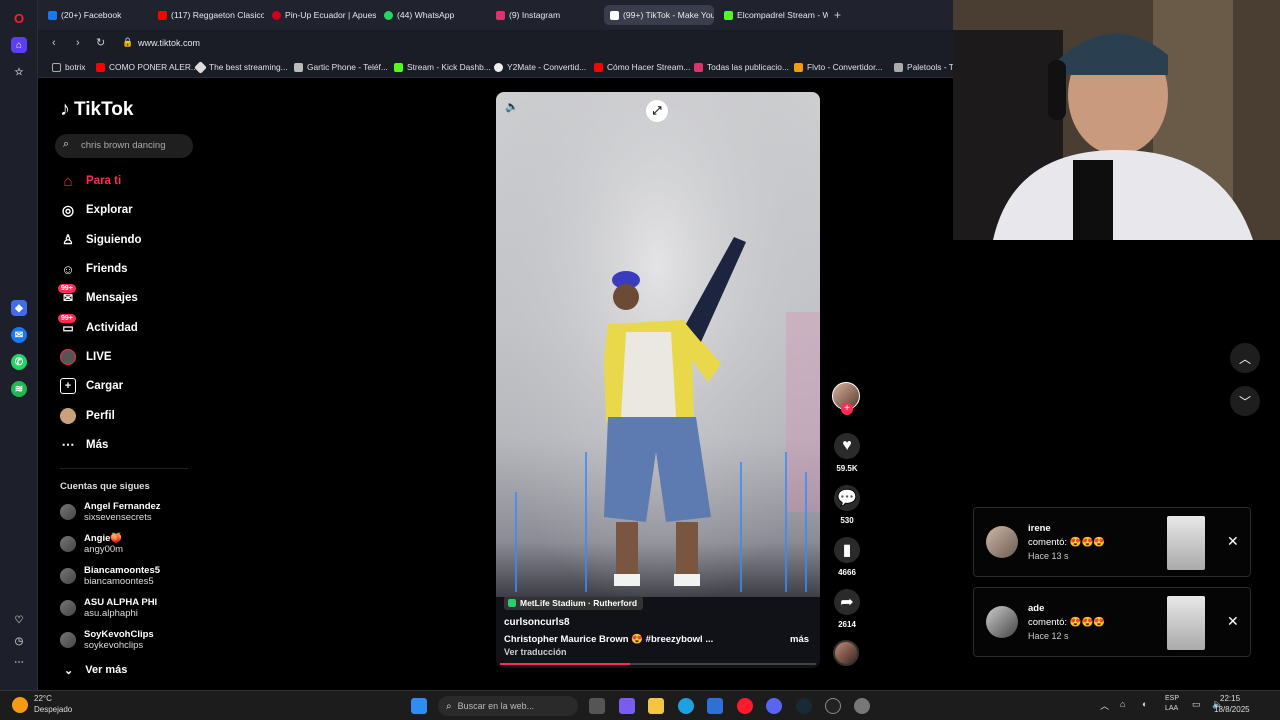 Image resolution: width=1280 pixels, height=720 pixels. I want to click on opera-logo-icon: O, so click(19, 18).